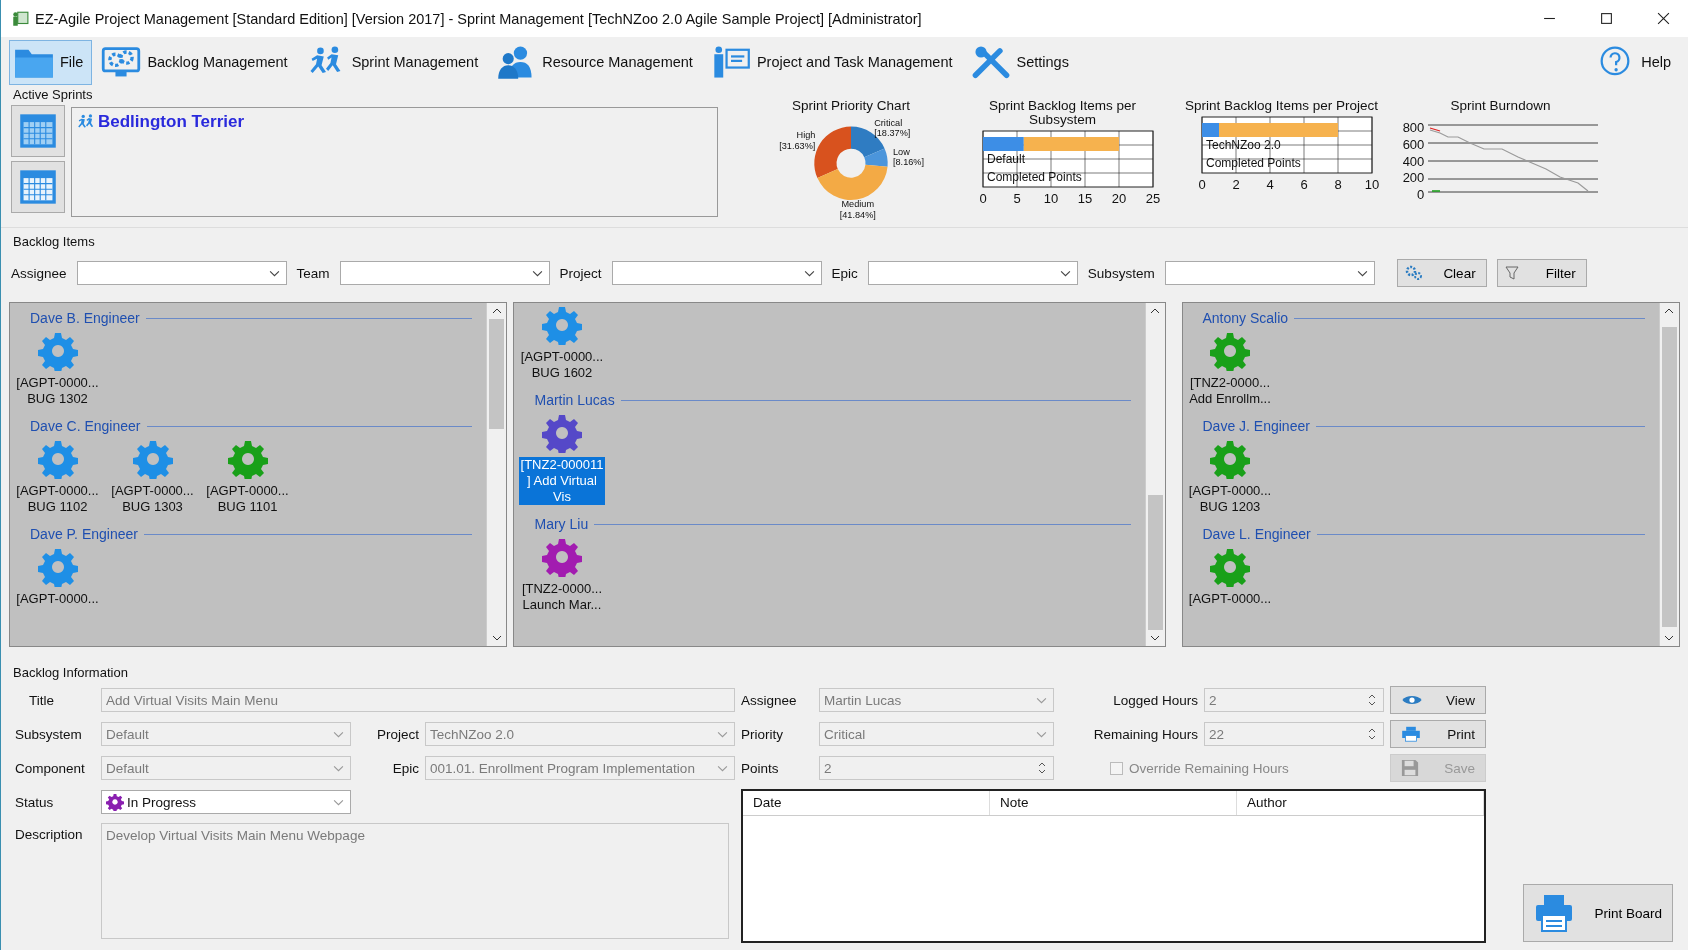  I want to click on column-header: Author, so click(1360, 803).